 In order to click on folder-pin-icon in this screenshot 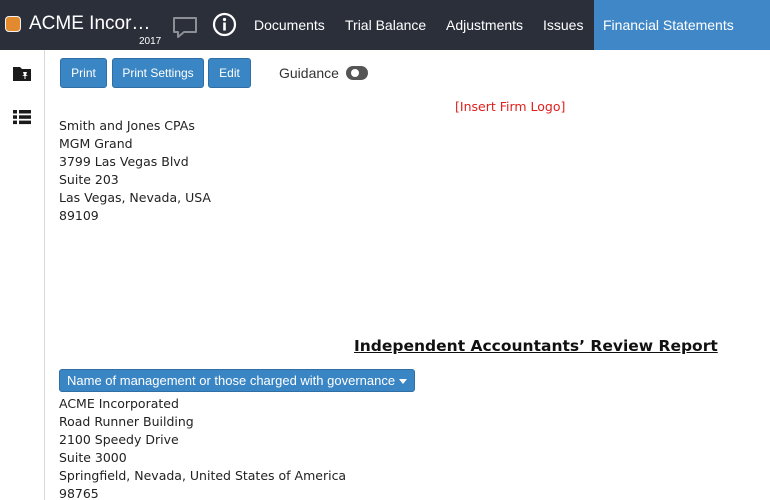, I will do `click(22, 73)`.